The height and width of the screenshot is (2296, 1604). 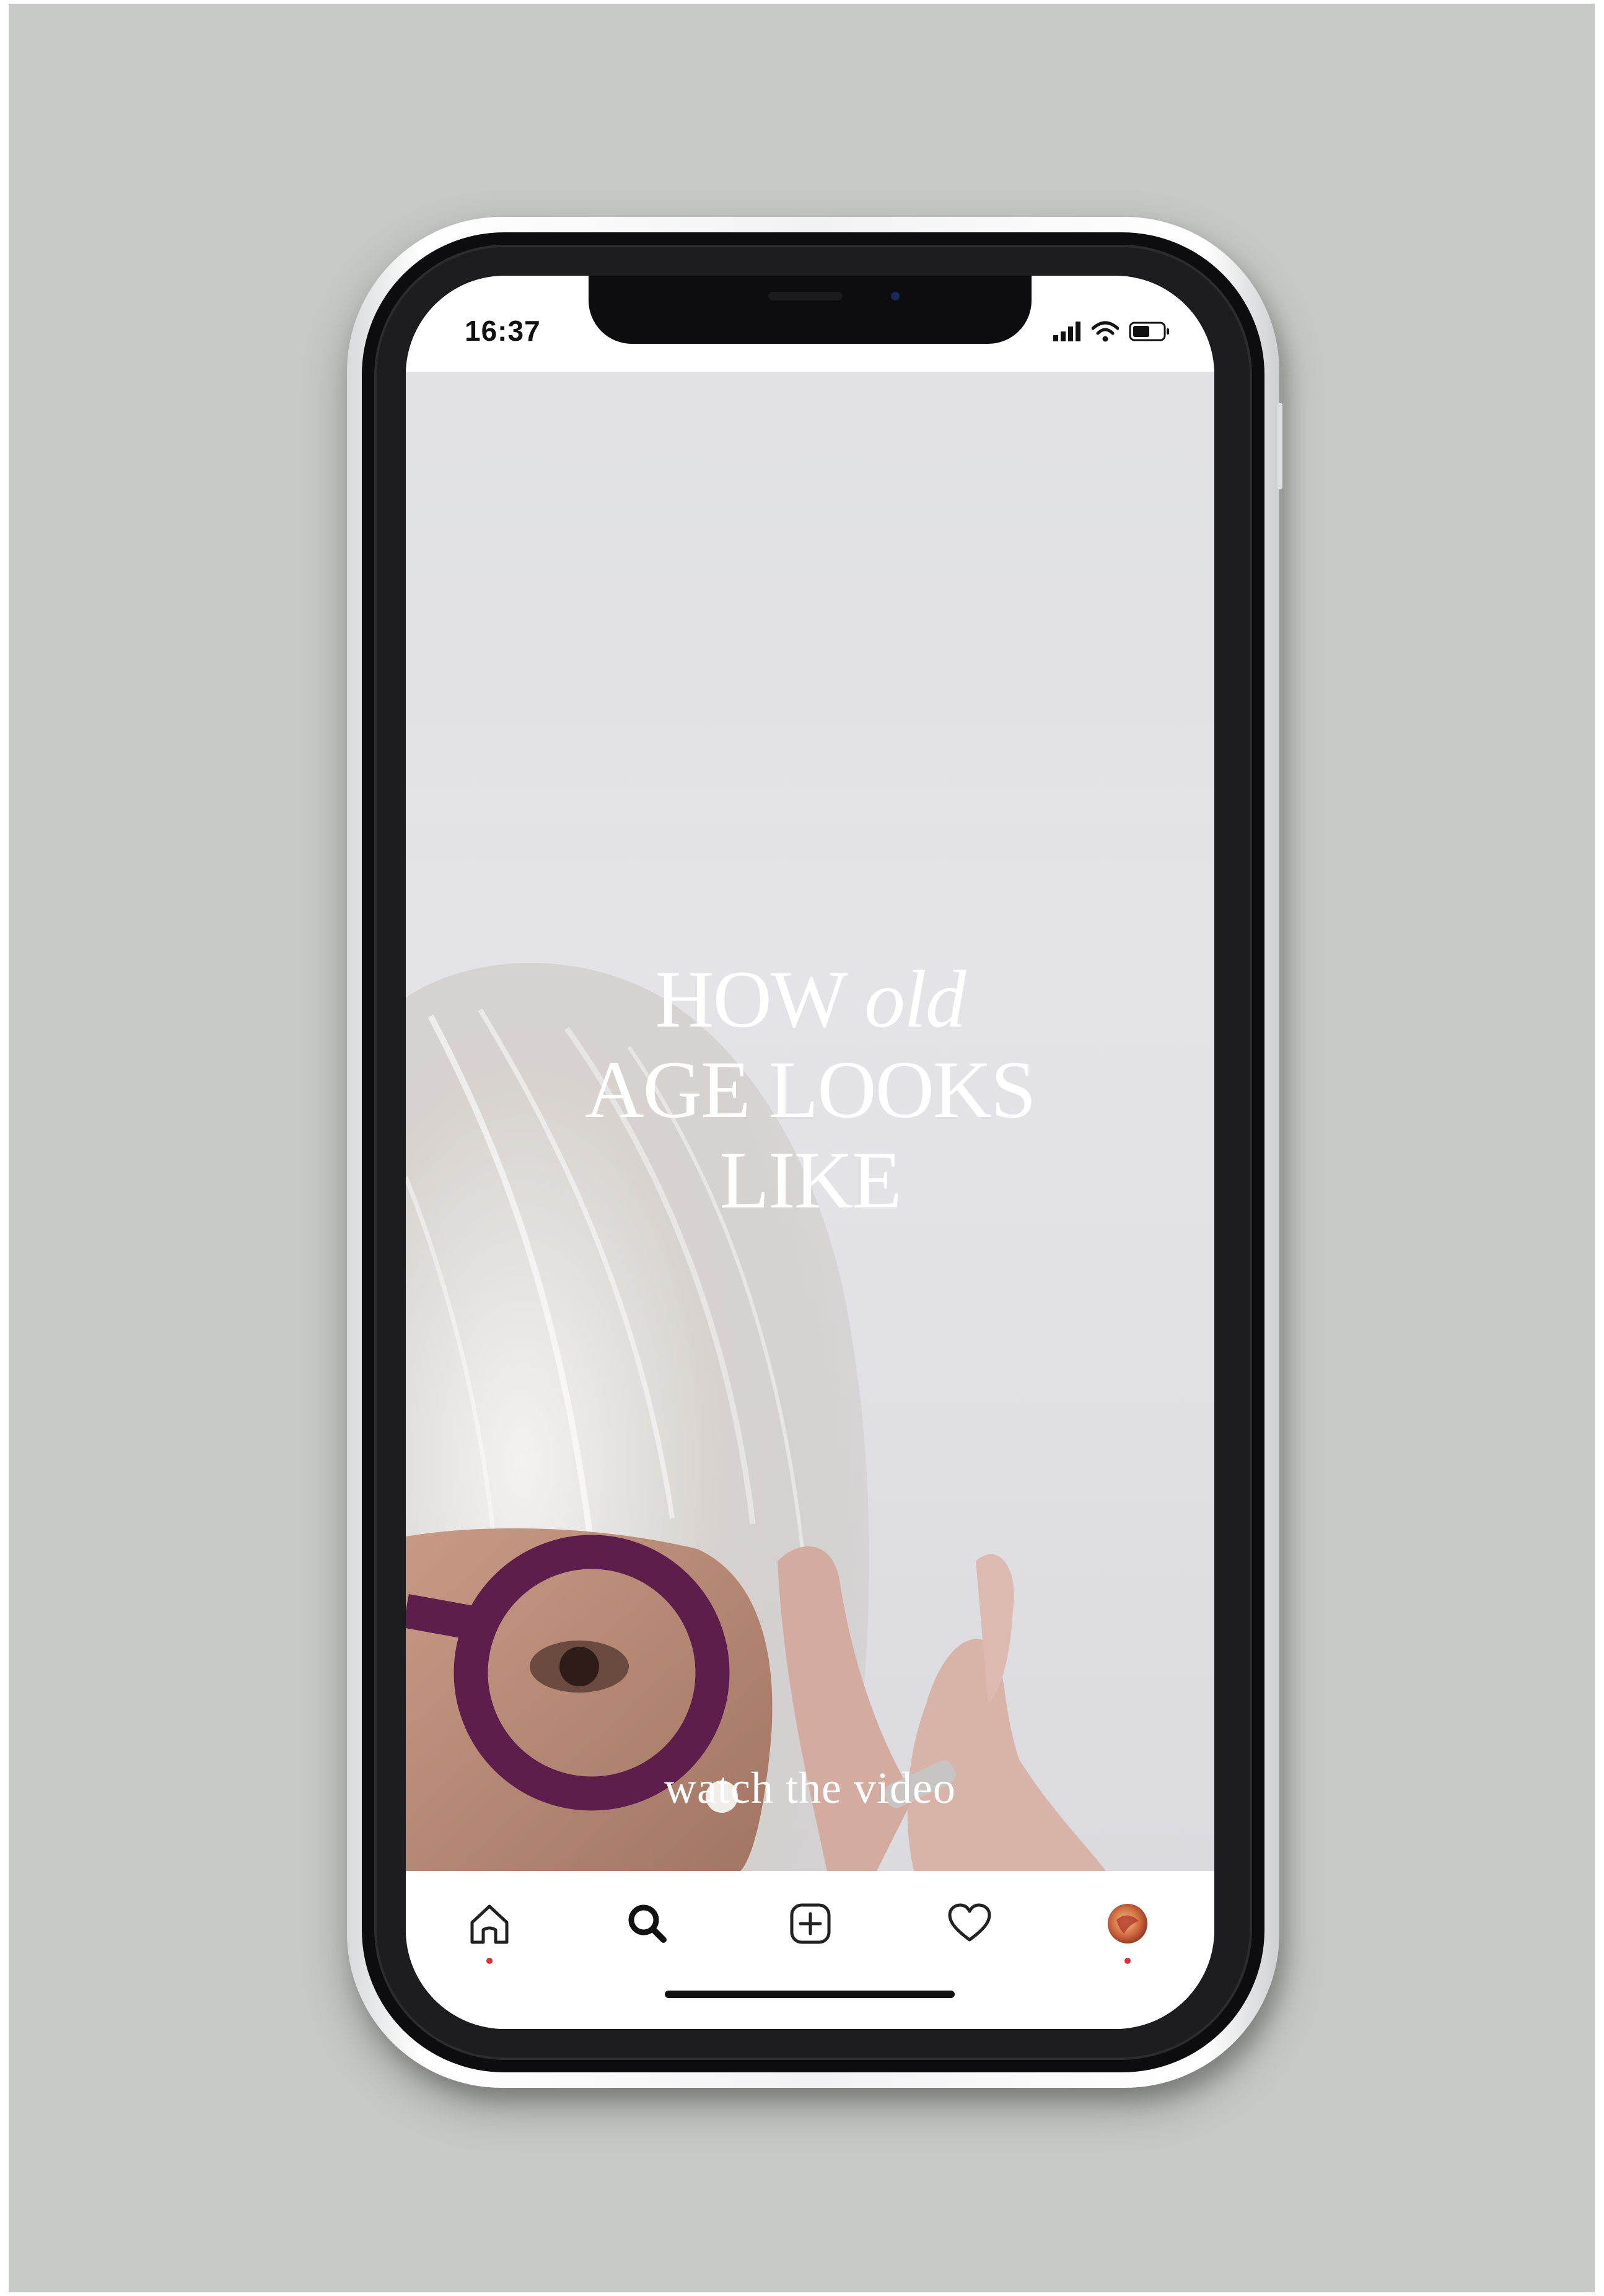 I want to click on tab-activity, so click(x=969, y=1924).